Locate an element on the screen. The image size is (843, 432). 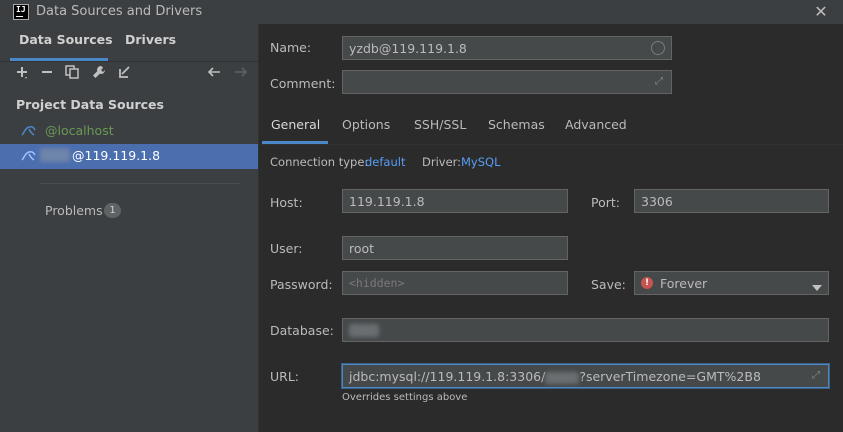
close-icon: ✕ is located at coordinates (821, 12).